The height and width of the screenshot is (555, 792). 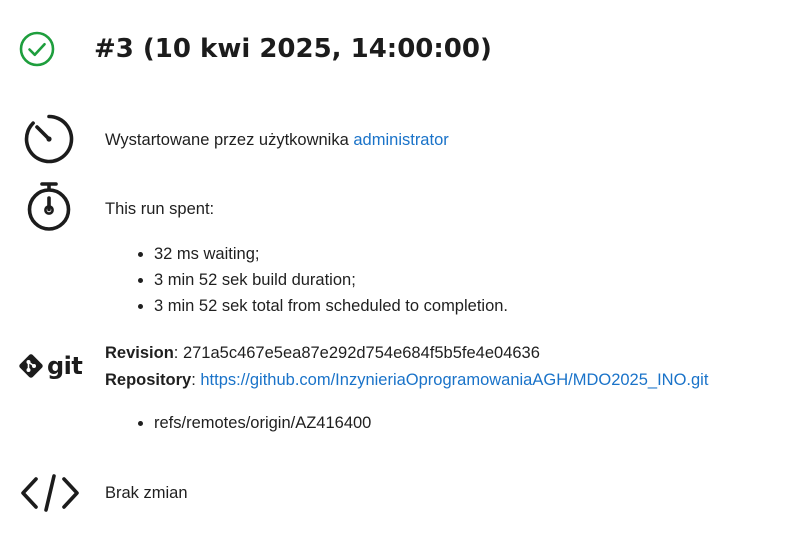 I want to click on git-diamond-icon, so click(x=31, y=366).